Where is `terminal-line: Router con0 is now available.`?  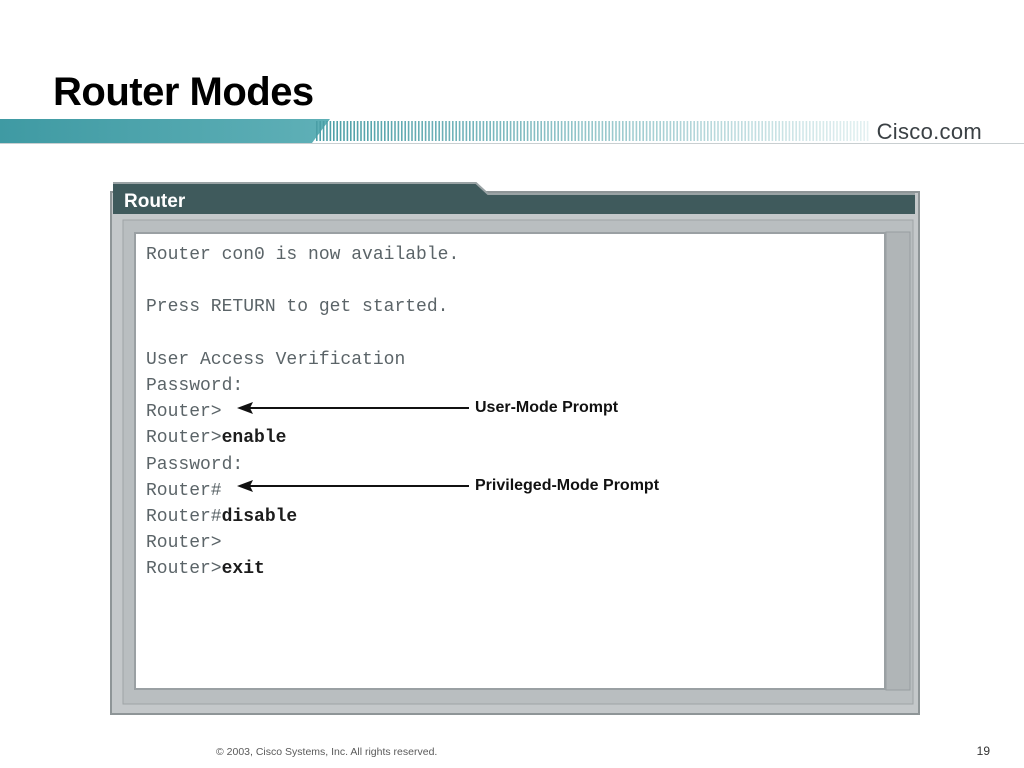
terminal-line: Router con0 is now available. is located at coordinates (302, 255).